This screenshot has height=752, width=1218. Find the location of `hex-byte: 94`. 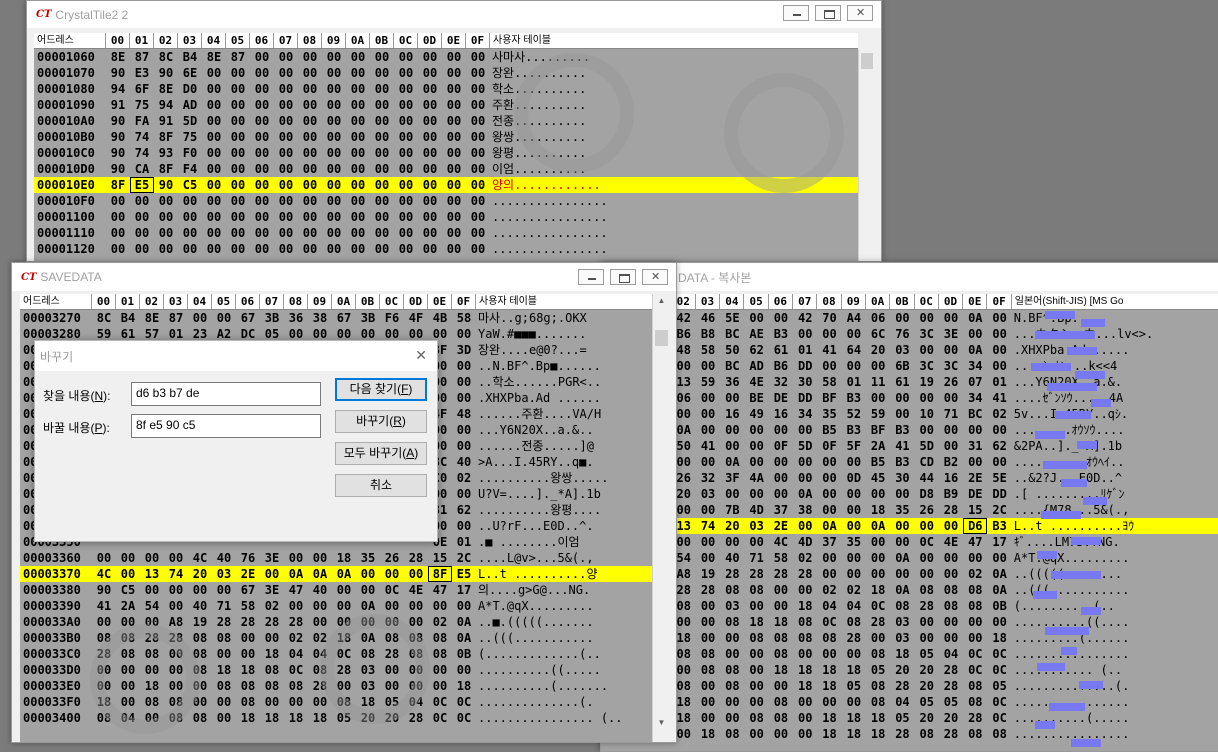

hex-byte: 94 is located at coordinates (166, 105).